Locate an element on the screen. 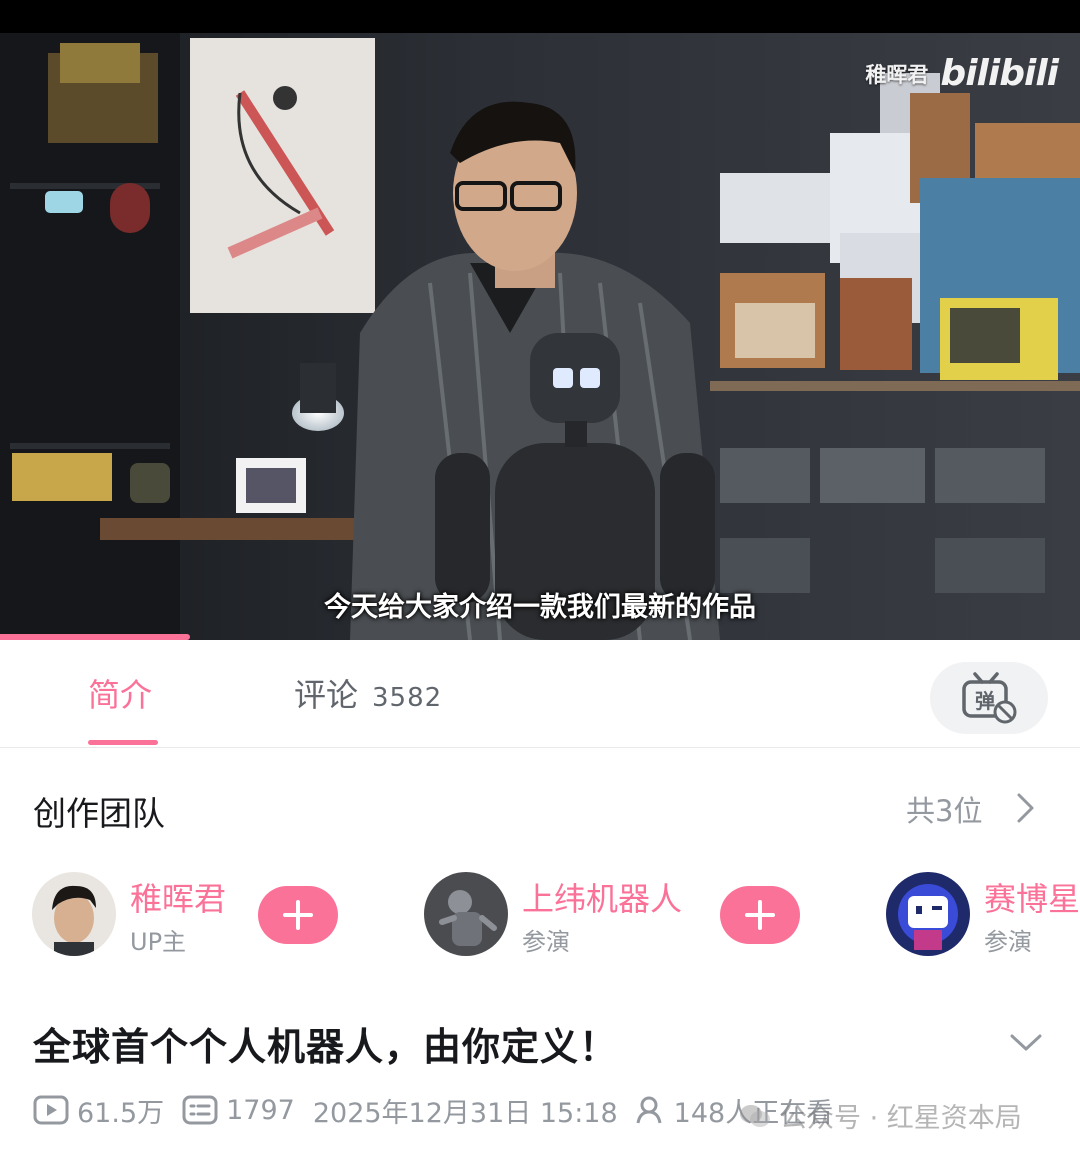 The width and height of the screenshot is (1080, 1157). tab-comments-label: 评论 is located at coordinates (326, 695).